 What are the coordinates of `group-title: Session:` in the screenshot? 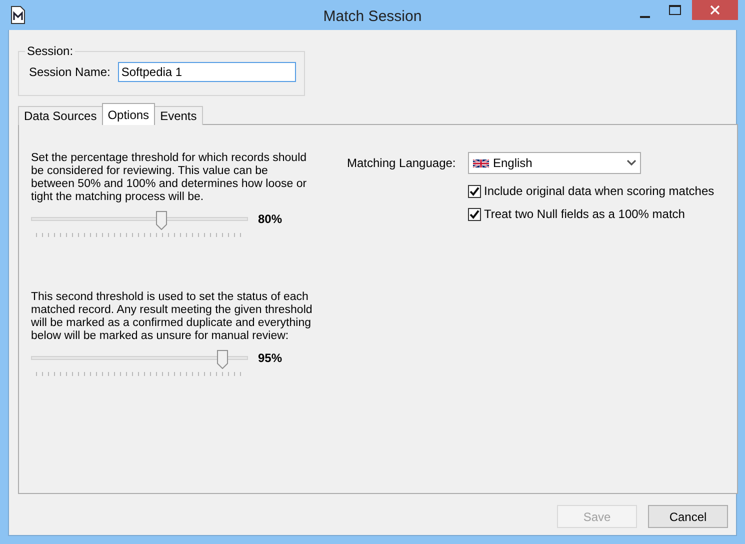 It's located at (50, 51).